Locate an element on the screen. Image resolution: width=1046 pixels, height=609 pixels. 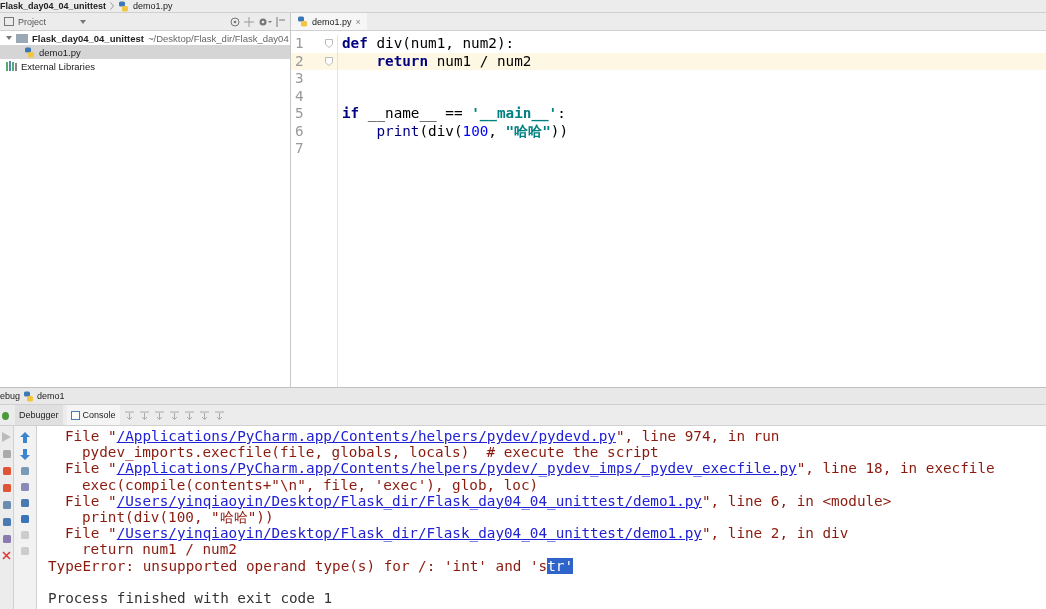
settings-icon is located at coordinates (265, 21).